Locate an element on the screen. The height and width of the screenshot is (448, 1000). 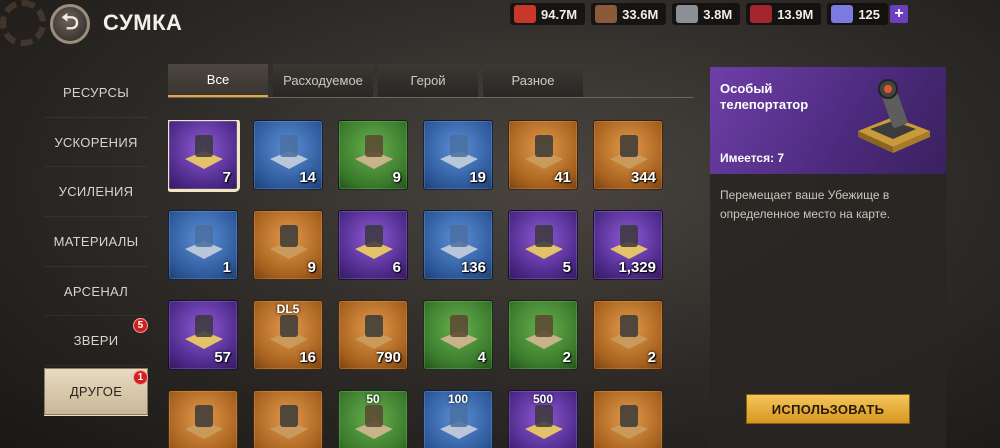
item-quantity: 790 is located at coordinates (388, 357).